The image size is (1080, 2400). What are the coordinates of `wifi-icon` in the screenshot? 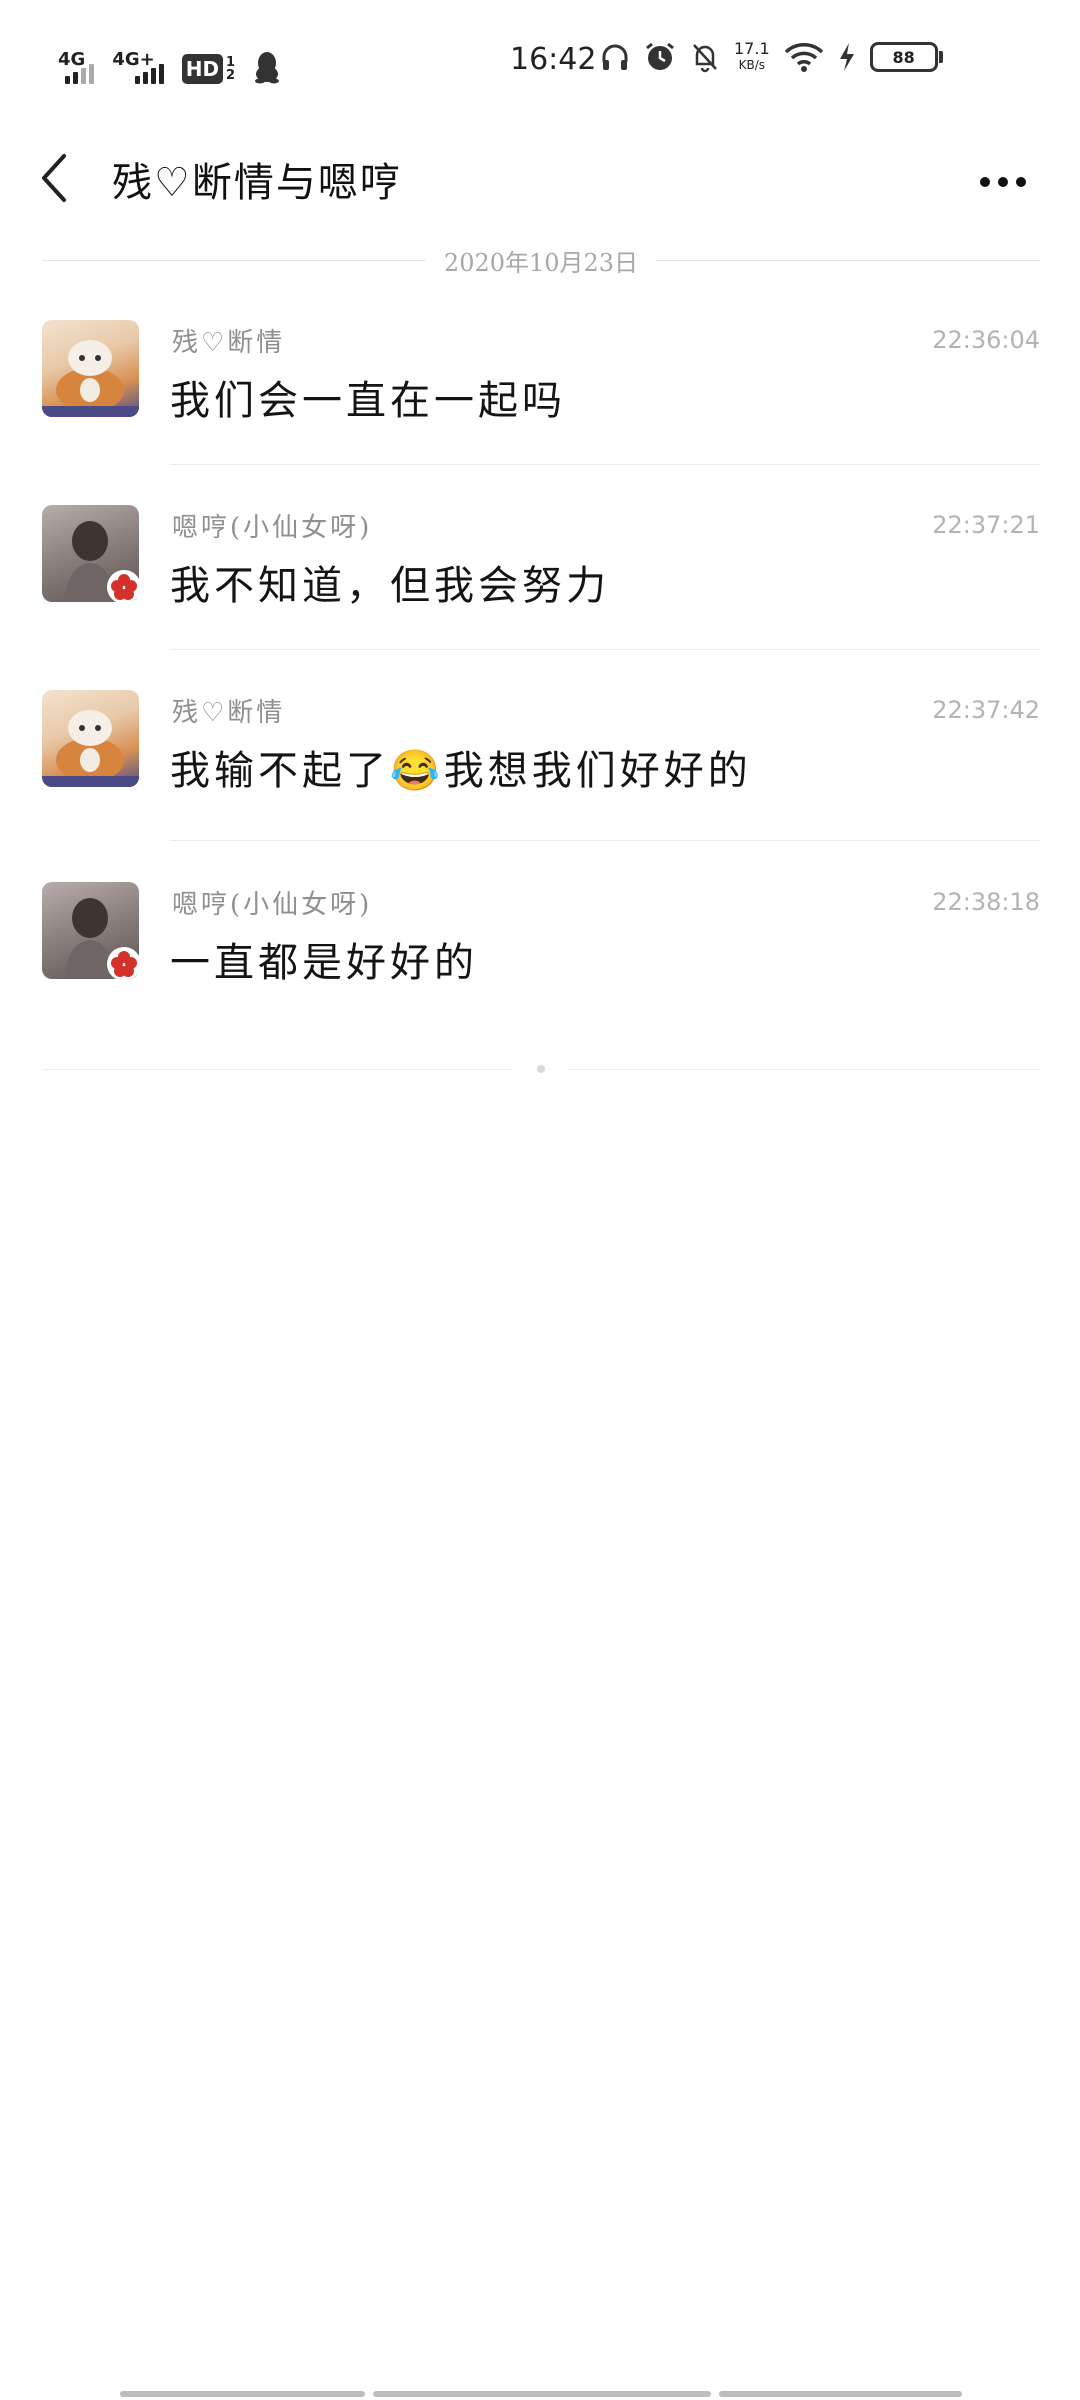 It's located at (803, 57).